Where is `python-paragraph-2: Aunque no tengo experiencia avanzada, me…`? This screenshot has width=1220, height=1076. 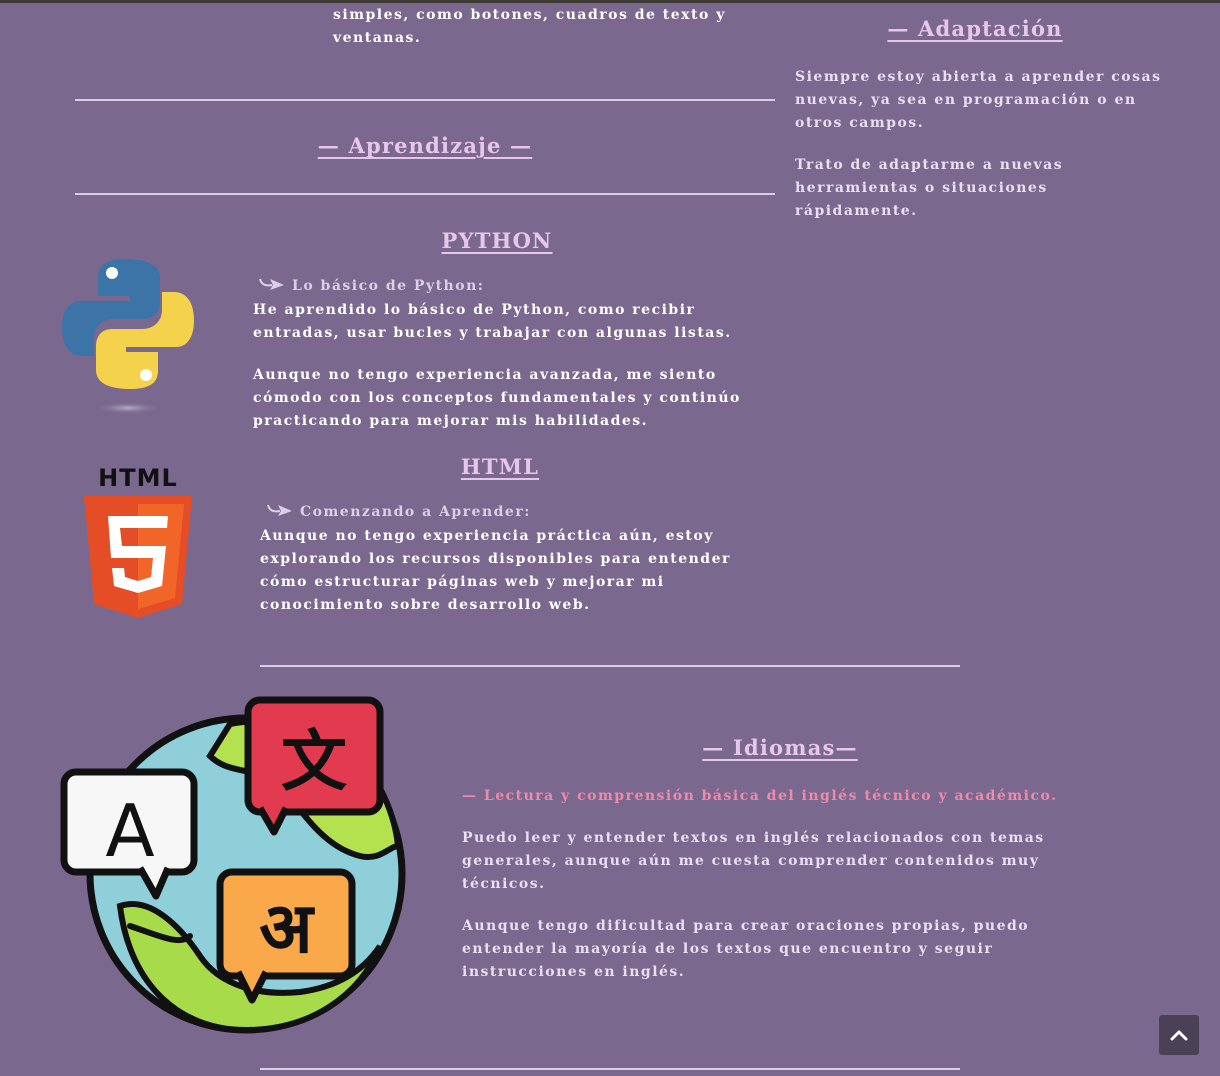
python-paragraph-2: Aunque no tengo experiencia avanzada, me… is located at coordinates (497, 398).